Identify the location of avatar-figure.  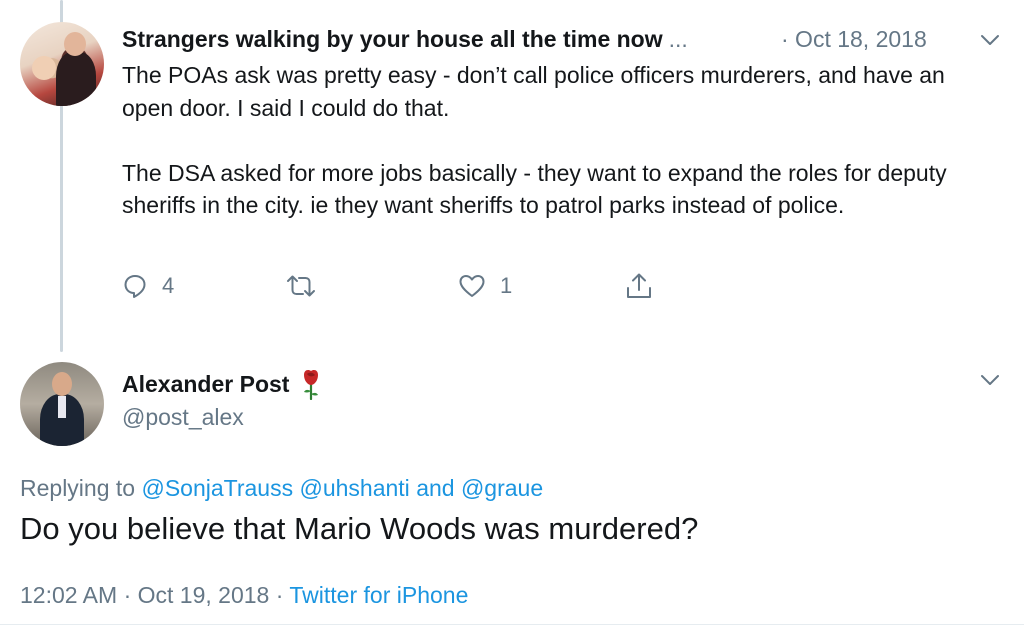
(76, 79).